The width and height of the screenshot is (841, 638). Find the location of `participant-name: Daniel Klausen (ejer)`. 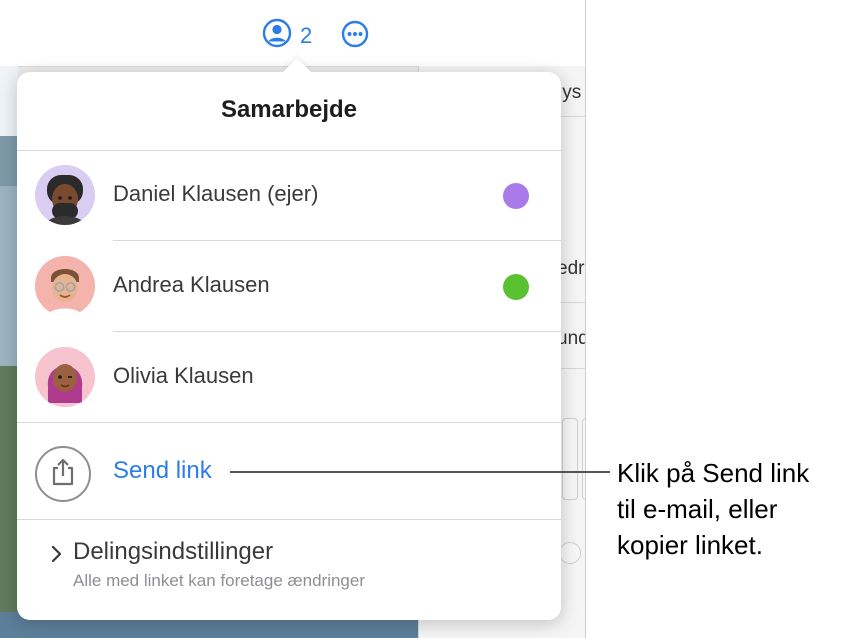

participant-name: Daniel Klausen (ejer) is located at coordinates (216, 193).